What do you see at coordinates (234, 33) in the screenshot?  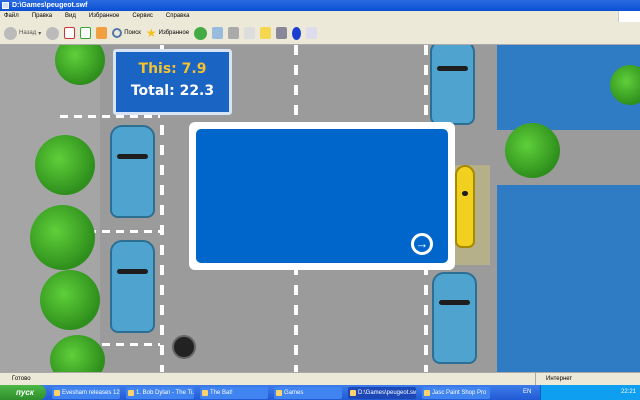 I see `print-button` at bounding box center [234, 33].